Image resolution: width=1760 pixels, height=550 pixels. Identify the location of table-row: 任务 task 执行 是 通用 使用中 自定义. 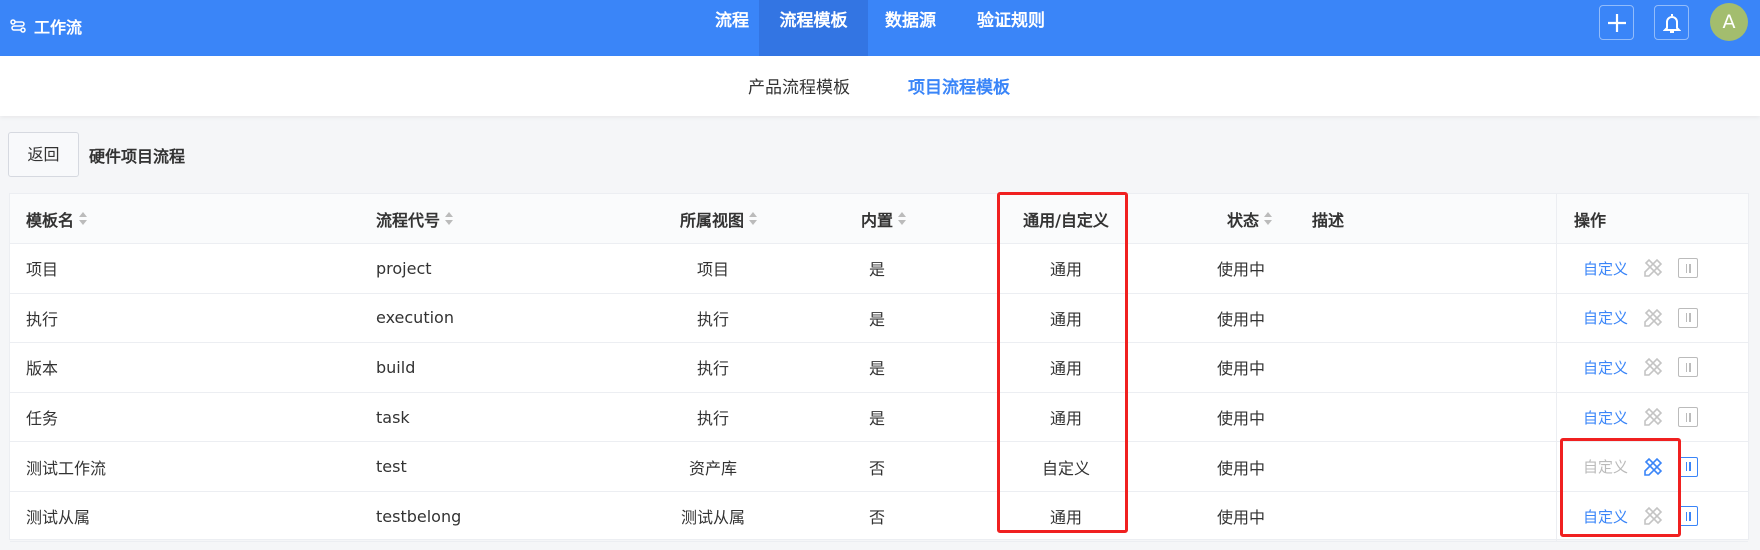
(879, 417).